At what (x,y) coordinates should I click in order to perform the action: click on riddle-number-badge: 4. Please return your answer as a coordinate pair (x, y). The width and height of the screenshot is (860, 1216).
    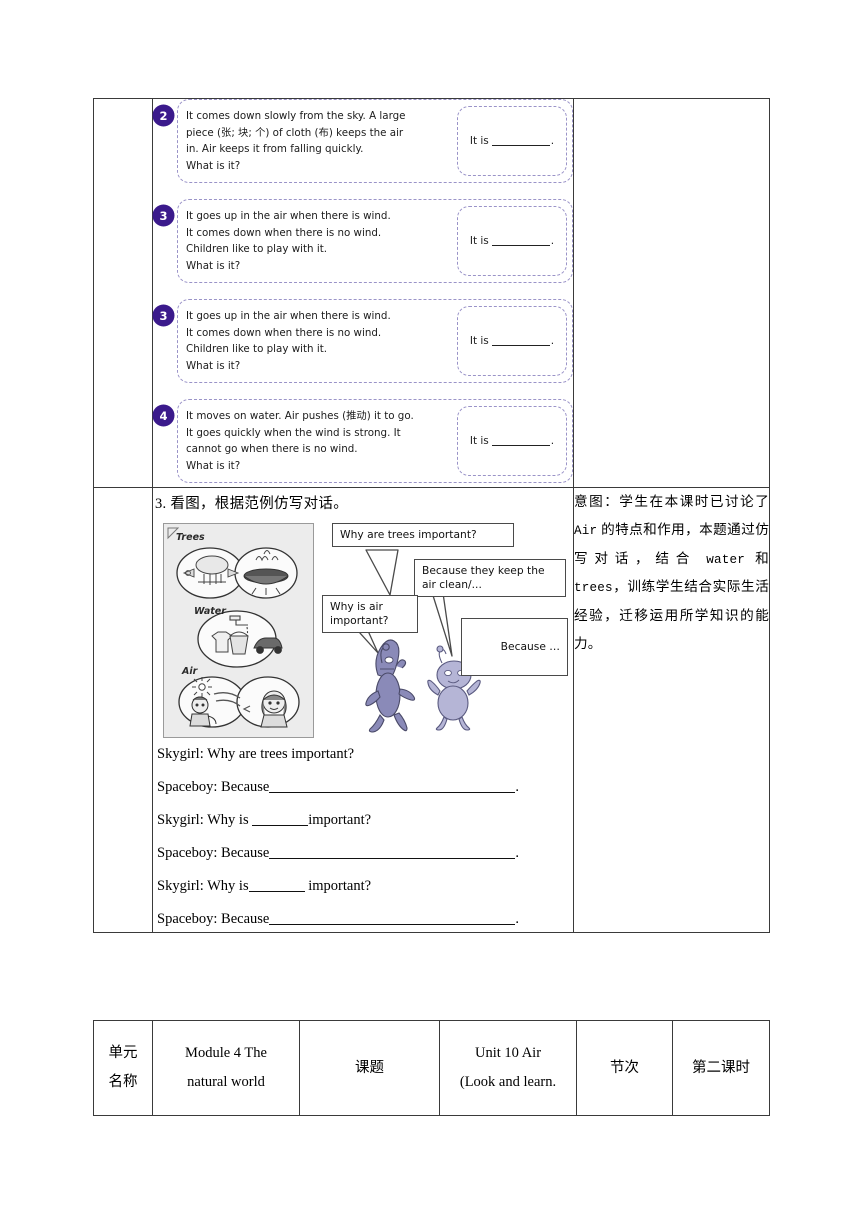
    Looking at the image, I should click on (163, 415).